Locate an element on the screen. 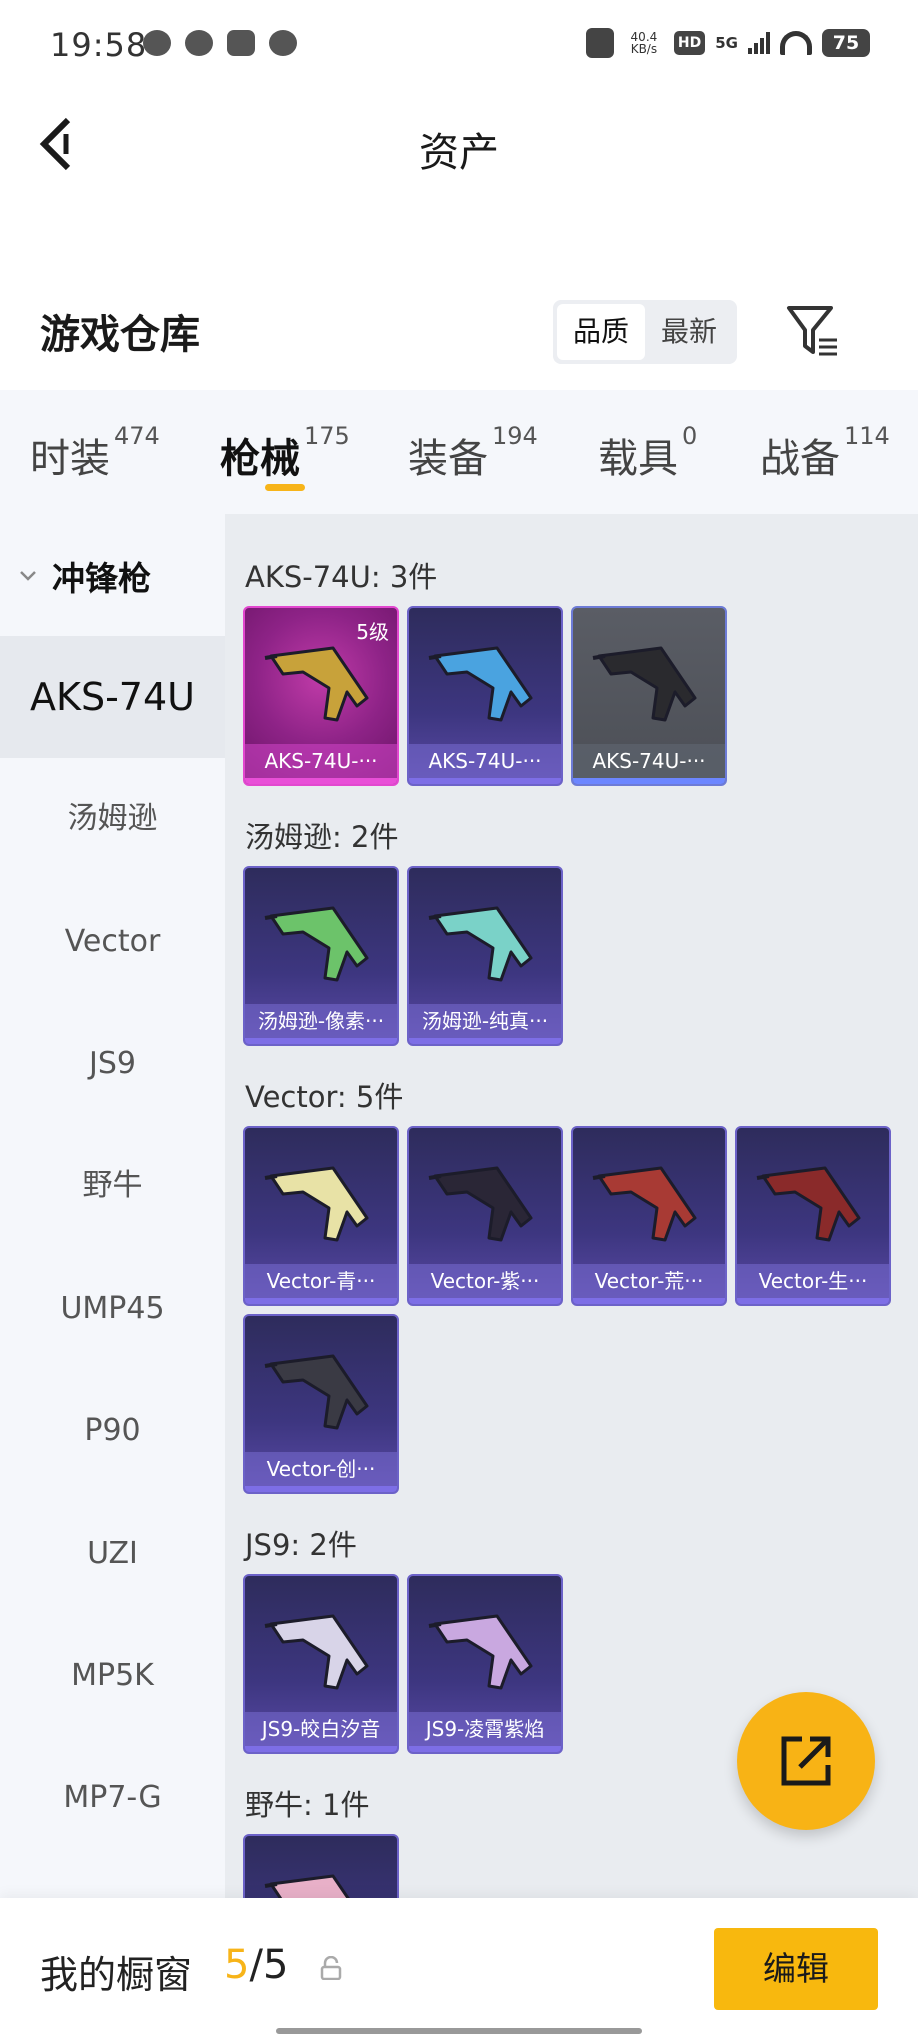  filter-button is located at coordinates (812, 331).